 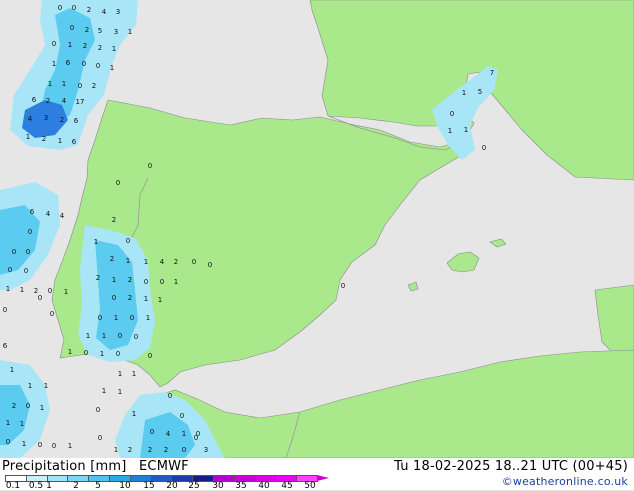 What do you see at coordinates (64, 466) in the screenshot?
I see `legend-title: Precipitation [mm]` at bounding box center [64, 466].